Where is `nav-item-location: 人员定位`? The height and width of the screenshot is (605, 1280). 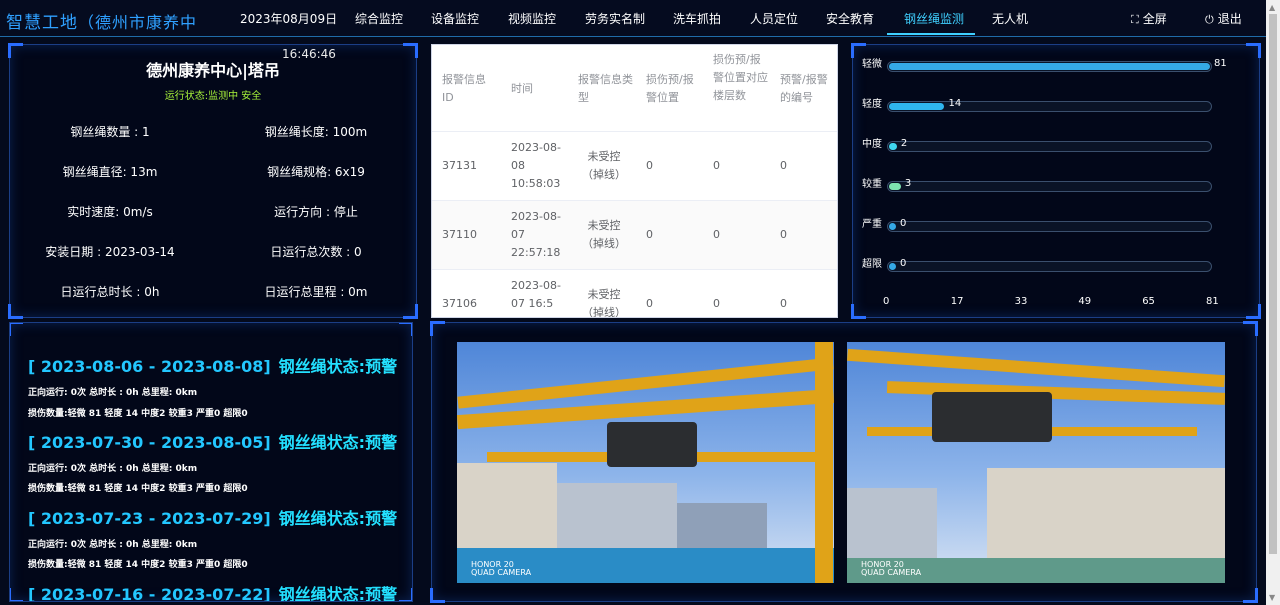 nav-item-location: 人员定位 is located at coordinates (774, 18).